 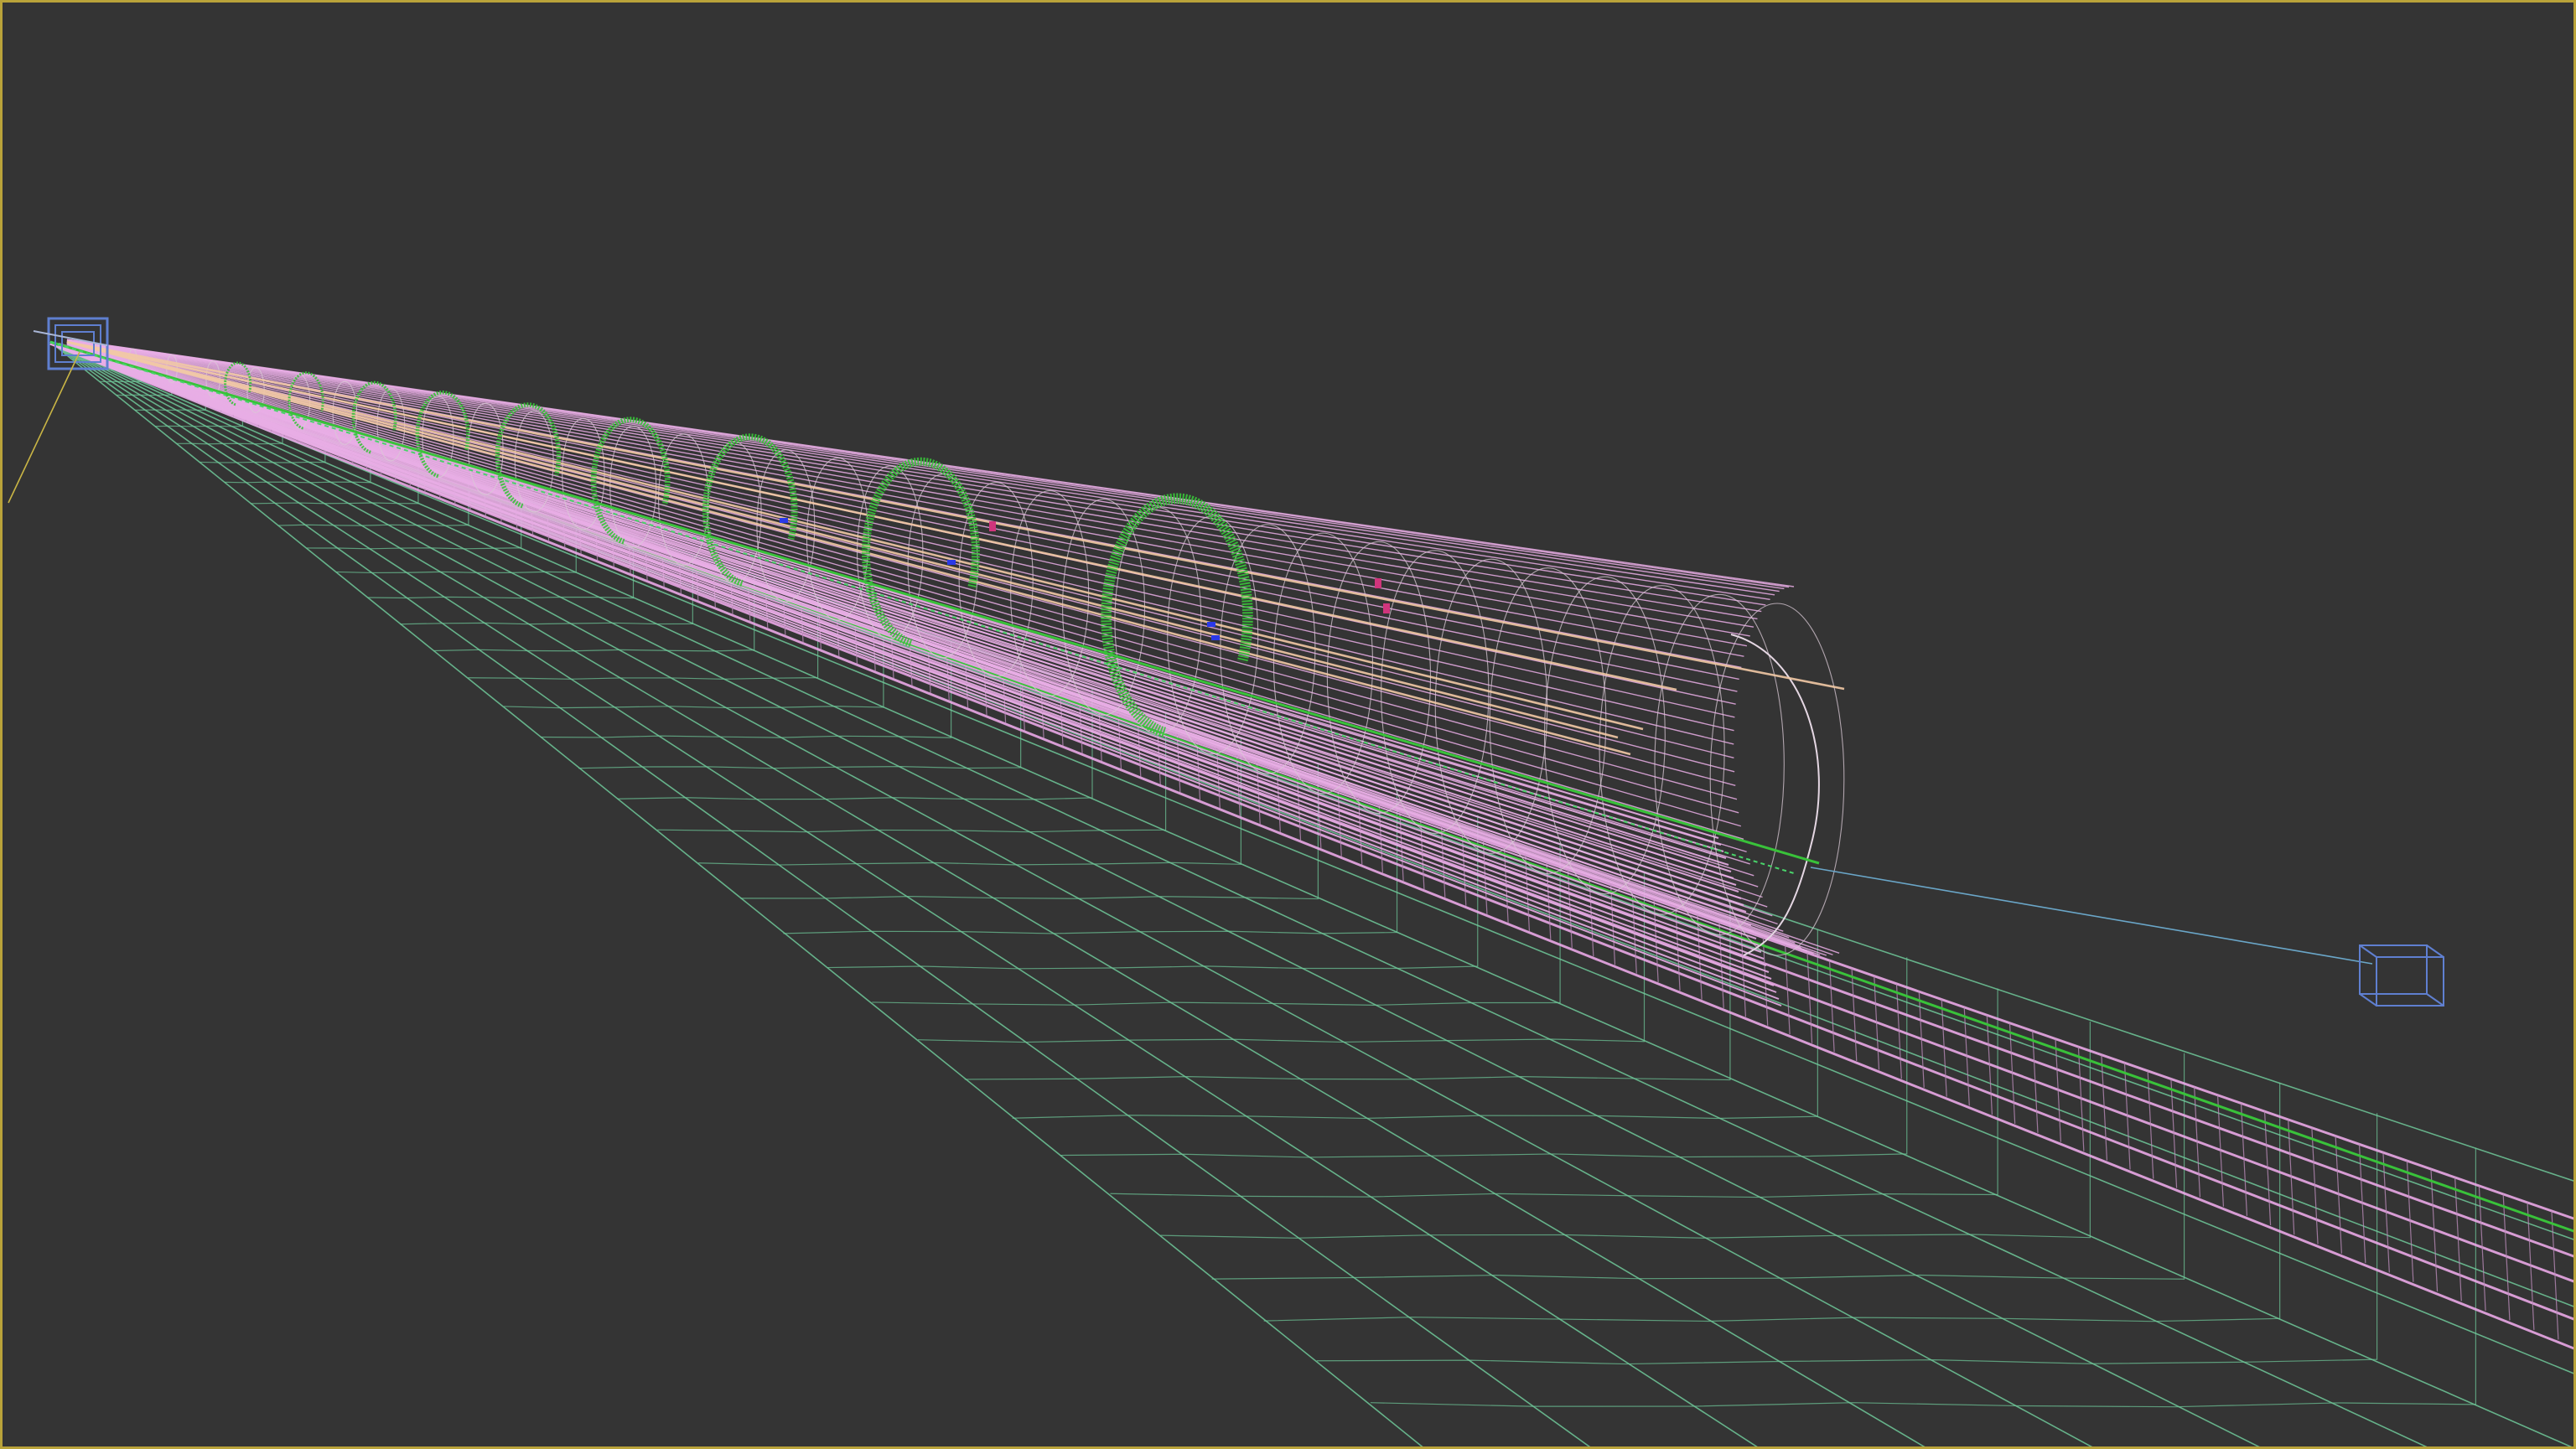 I want to click on tunnel-mouth-outline, so click(x=1775, y=795).